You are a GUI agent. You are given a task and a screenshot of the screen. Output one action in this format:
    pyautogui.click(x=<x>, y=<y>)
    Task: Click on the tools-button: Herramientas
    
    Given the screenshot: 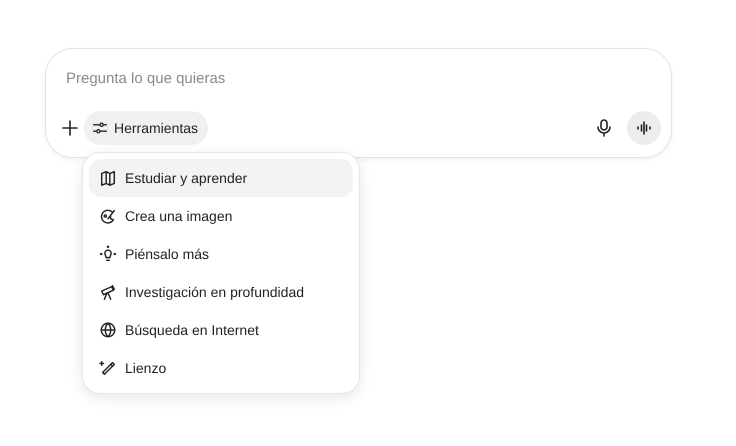 What is the action you would take?
    pyautogui.click(x=146, y=128)
    